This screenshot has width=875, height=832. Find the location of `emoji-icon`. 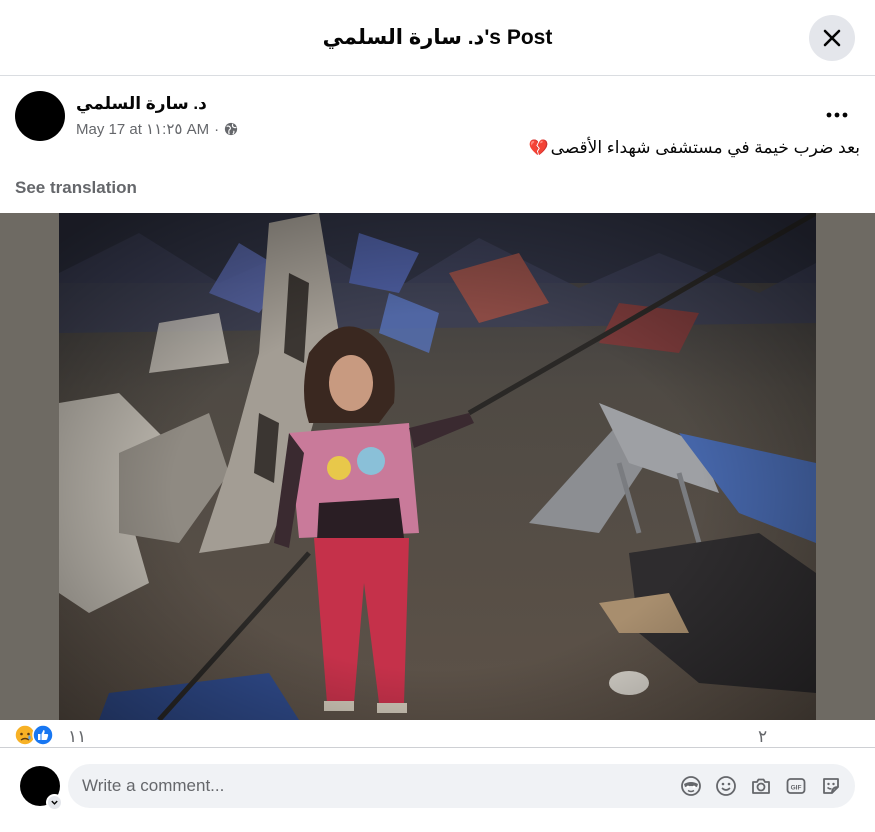

emoji-icon is located at coordinates (726, 786).